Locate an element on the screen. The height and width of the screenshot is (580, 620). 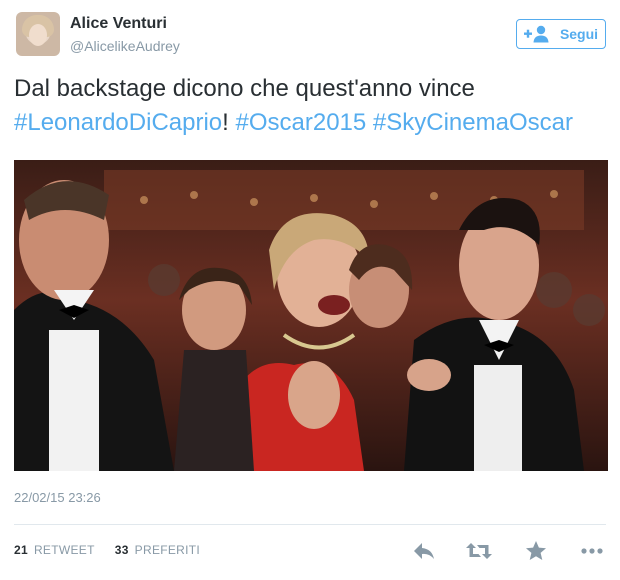
add-user-icon is located at coordinates (536, 34).